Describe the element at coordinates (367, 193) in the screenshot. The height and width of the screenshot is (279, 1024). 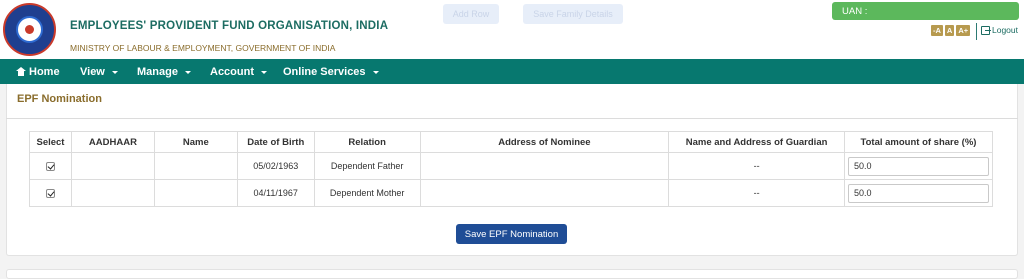
I see `relation-cell: Dependent Mother` at that location.